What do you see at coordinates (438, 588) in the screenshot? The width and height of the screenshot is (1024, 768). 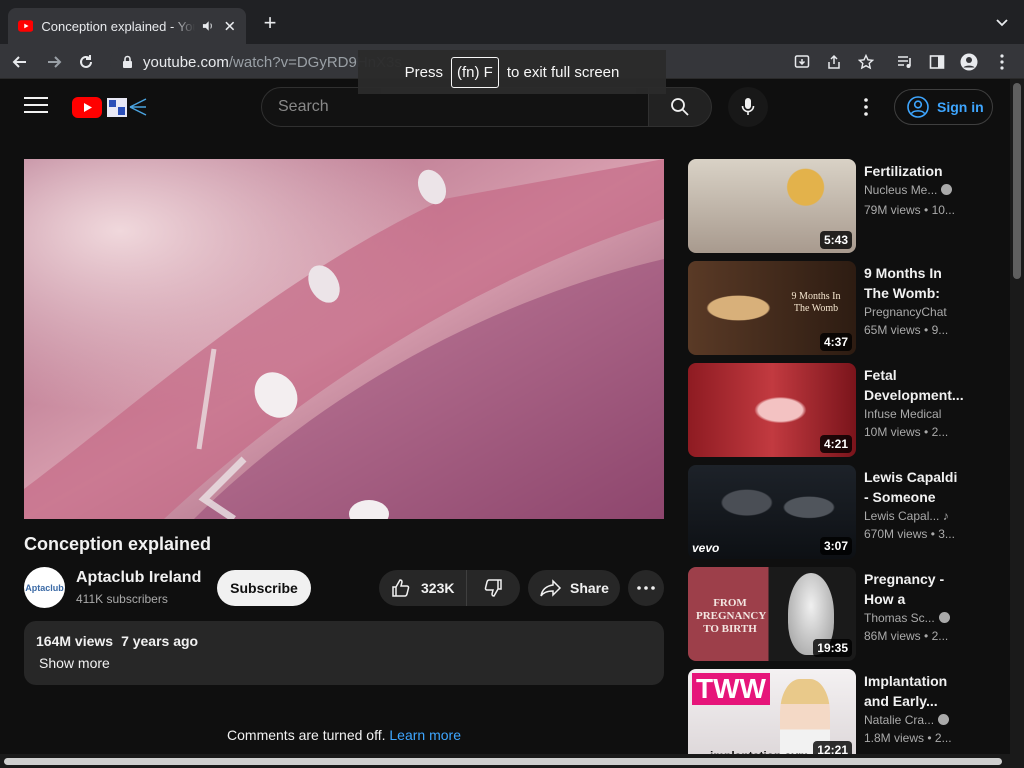 I see `like-count: 323K` at bounding box center [438, 588].